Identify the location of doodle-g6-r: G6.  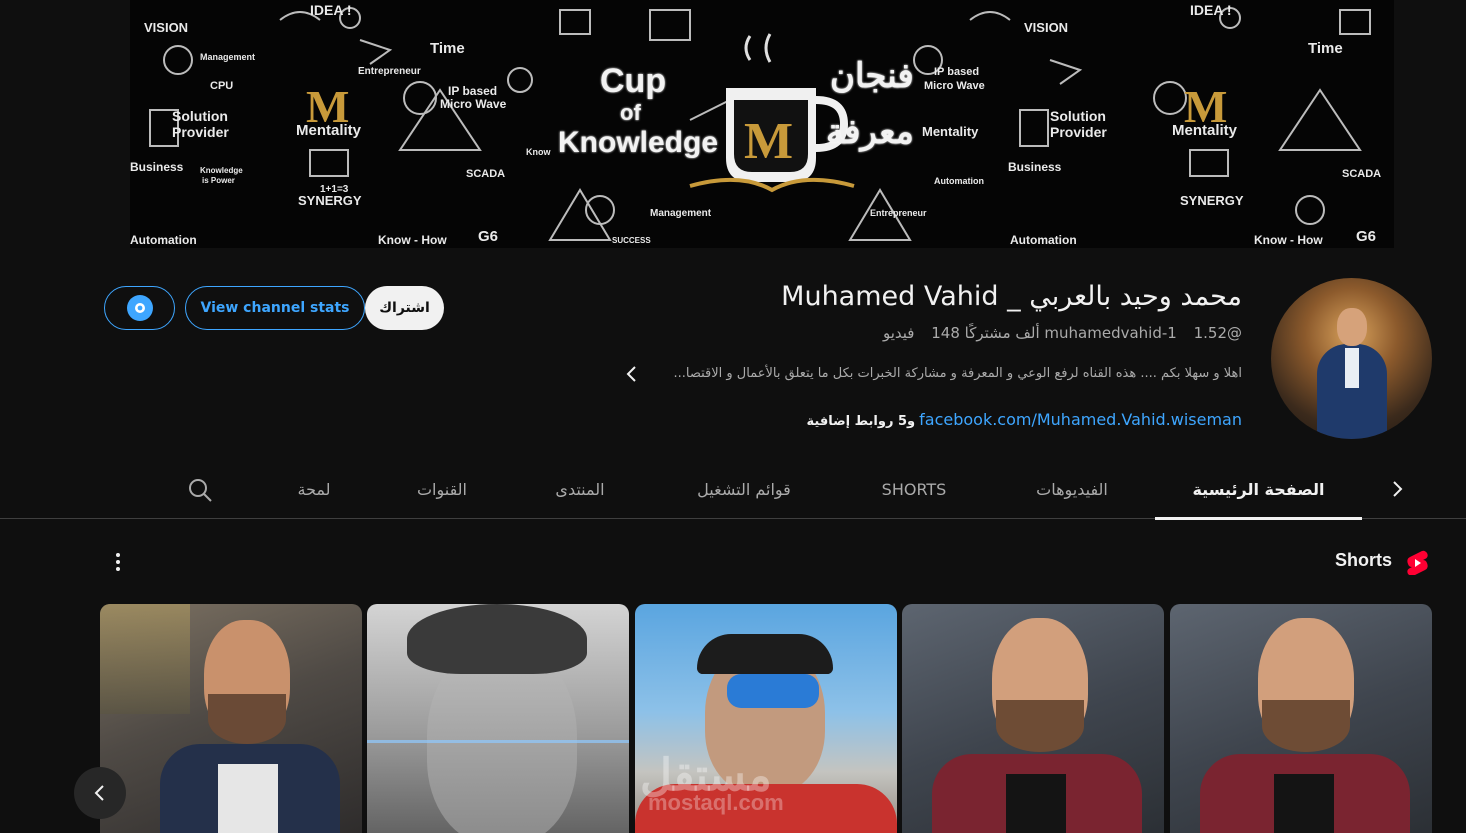
(1366, 236).